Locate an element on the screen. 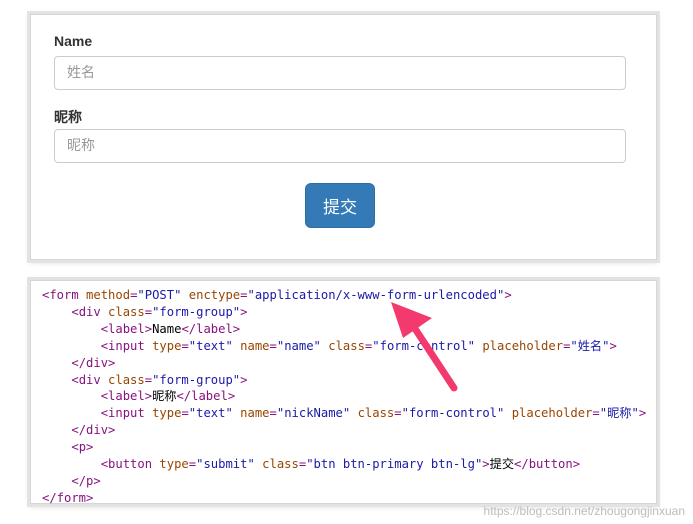 The width and height of the screenshot is (693, 524). code-token: "name" is located at coordinates (298, 345).